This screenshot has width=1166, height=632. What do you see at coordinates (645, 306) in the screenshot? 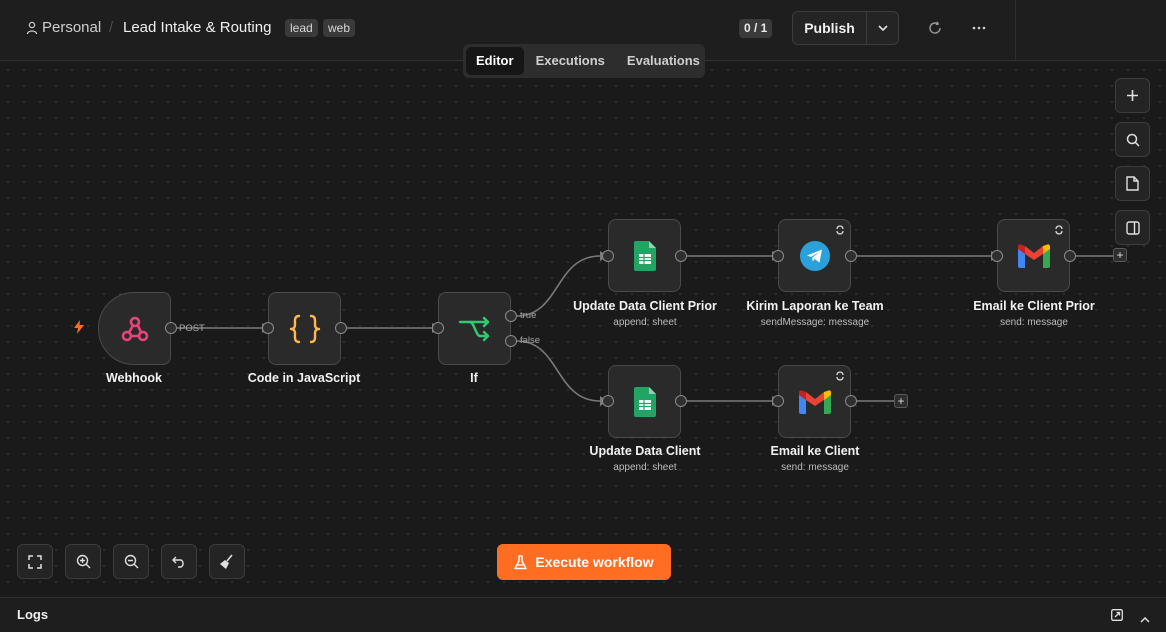
I see `node-update-prior-label: Update Data Client Prior` at bounding box center [645, 306].